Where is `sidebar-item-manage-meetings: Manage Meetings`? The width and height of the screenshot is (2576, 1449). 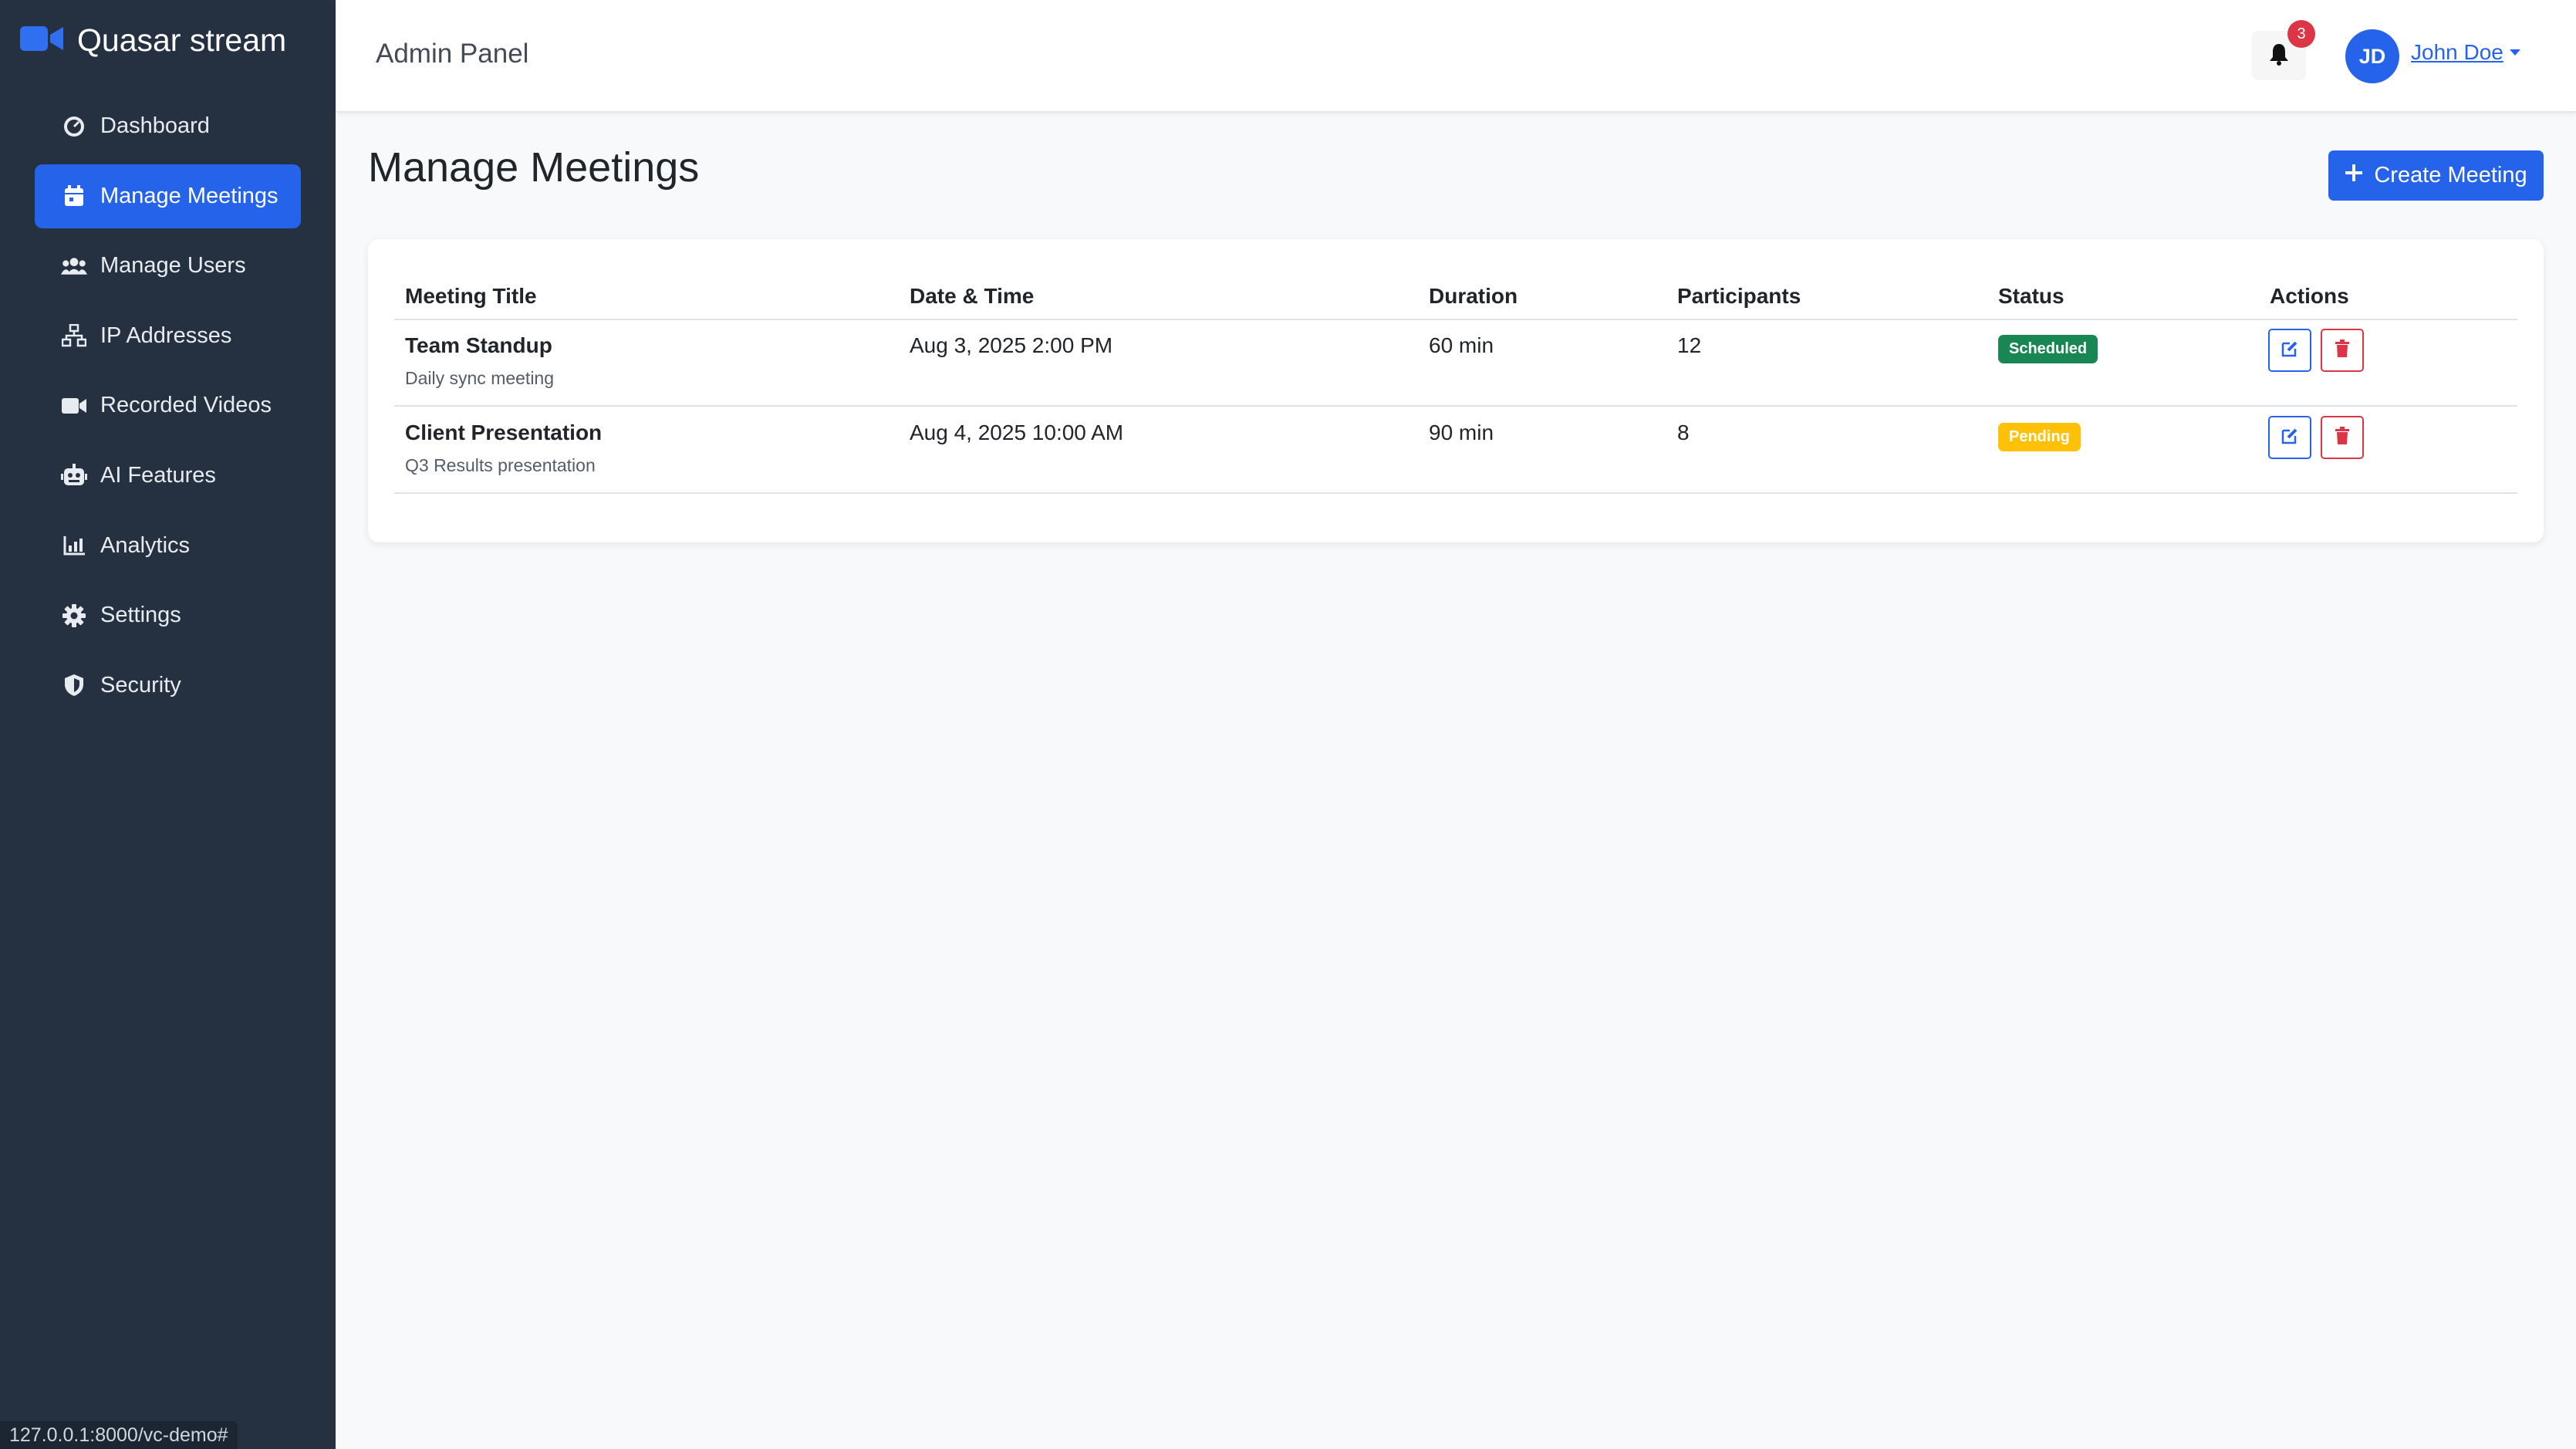 sidebar-item-manage-meetings: Manage Meetings is located at coordinates (168, 196).